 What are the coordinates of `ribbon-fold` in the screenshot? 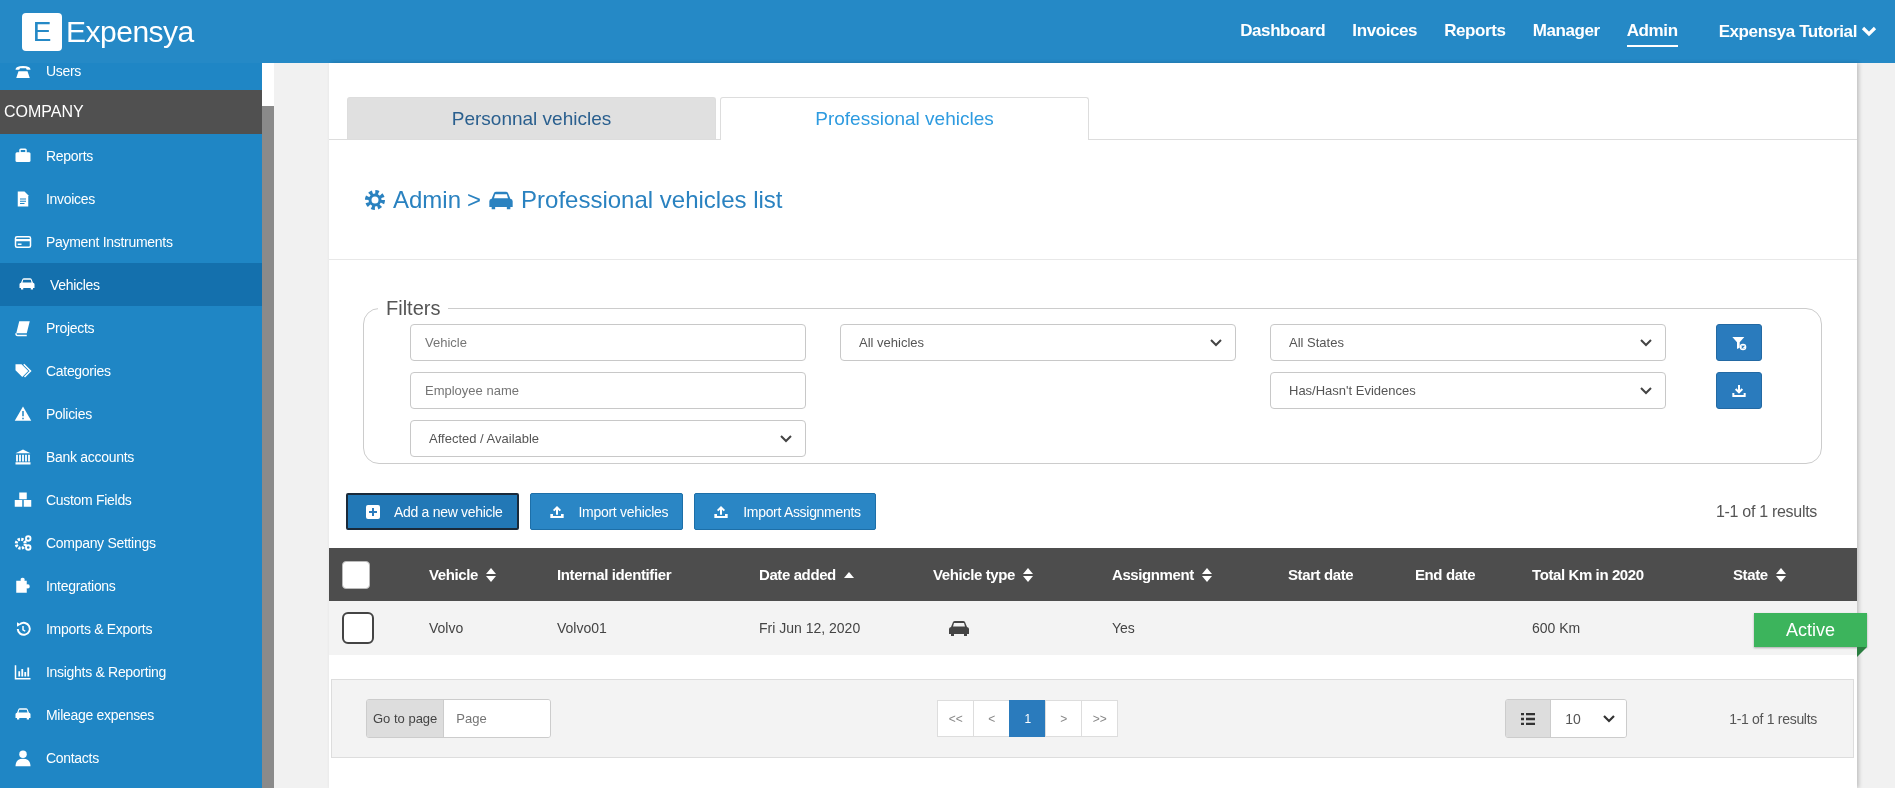 It's located at (1862, 652).